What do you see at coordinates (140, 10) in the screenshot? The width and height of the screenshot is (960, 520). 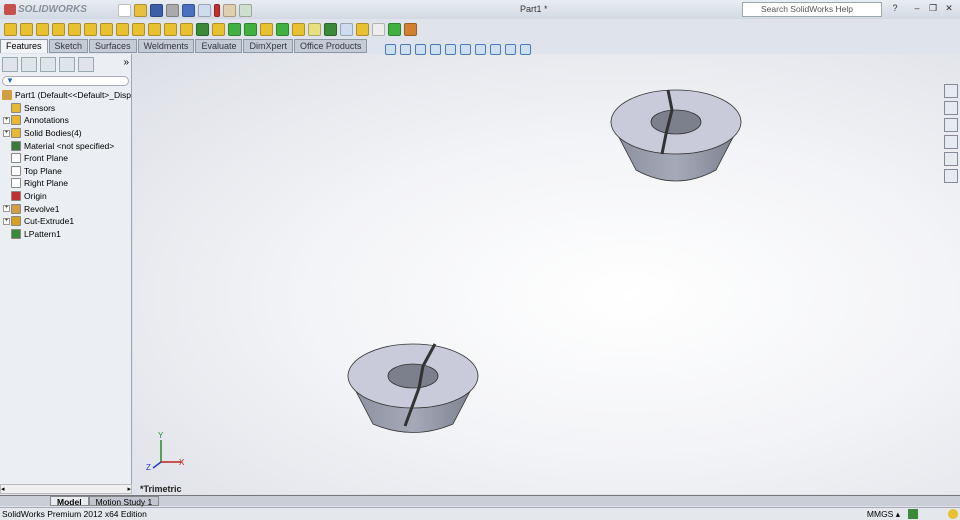 I see `open-icon` at bounding box center [140, 10].